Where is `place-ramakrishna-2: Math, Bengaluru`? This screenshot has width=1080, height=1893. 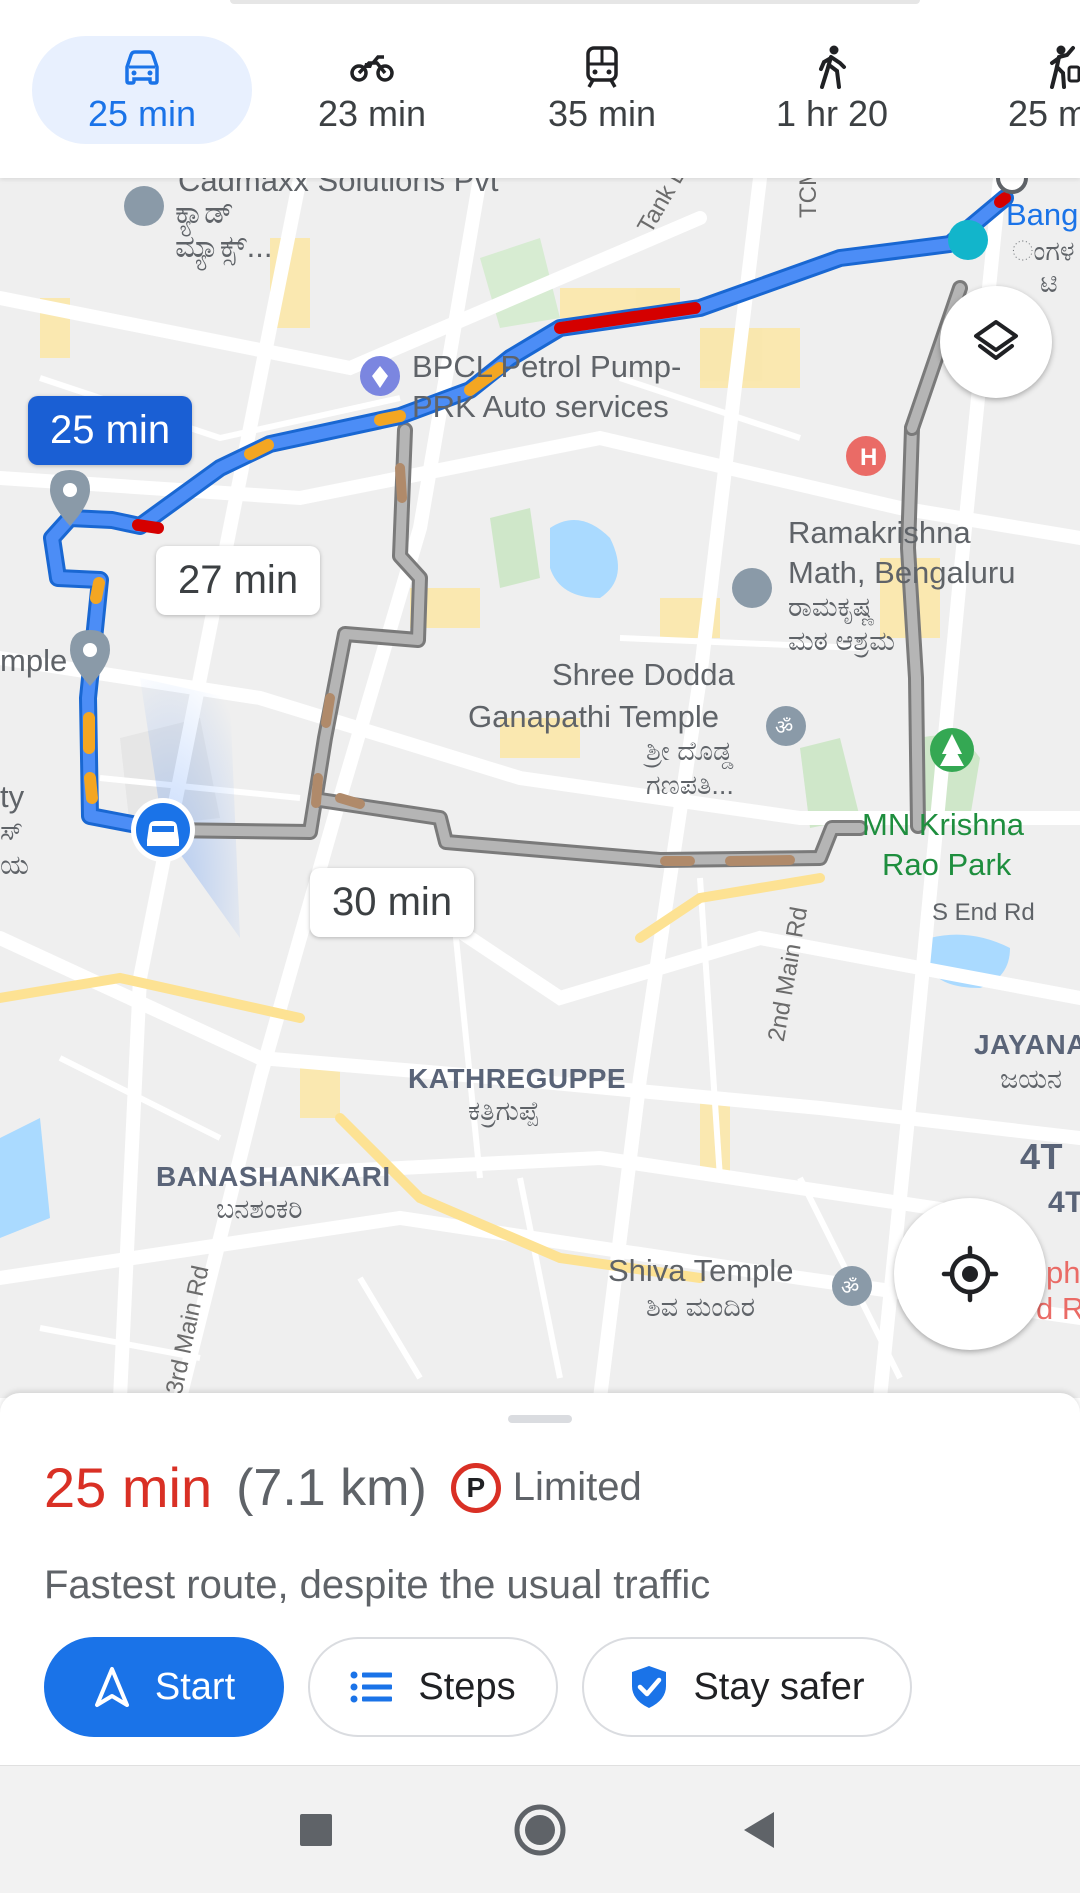 place-ramakrishna-2: Math, Bengaluru is located at coordinates (901, 573).